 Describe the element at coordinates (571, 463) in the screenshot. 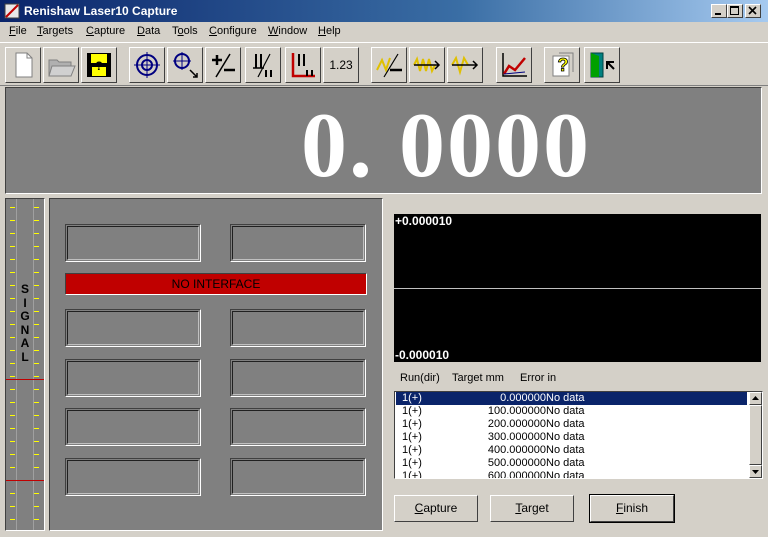

I see `list-item: 1(+) 500.000000 No data` at that location.